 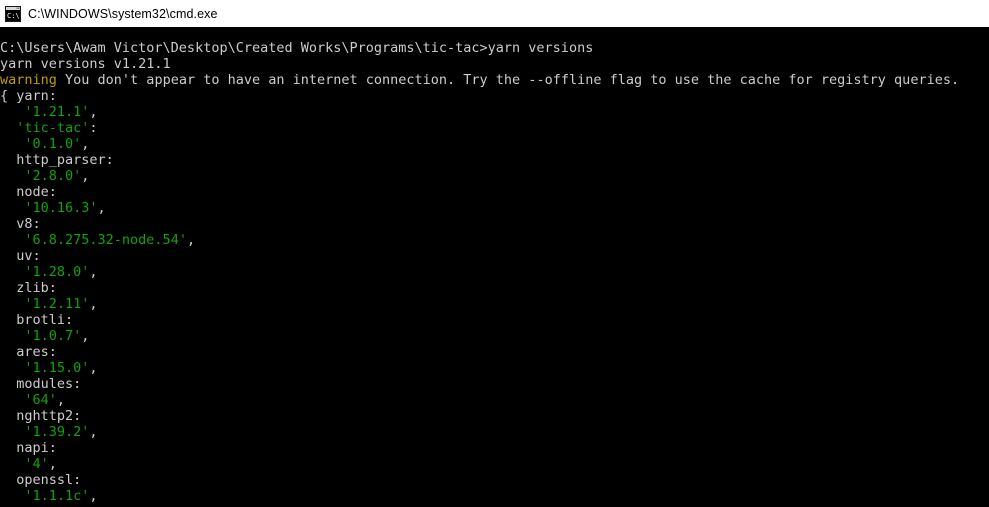 What do you see at coordinates (57, 304) in the screenshot?
I see `console-text-segment: '1.2.11'` at bounding box center [57, 304].